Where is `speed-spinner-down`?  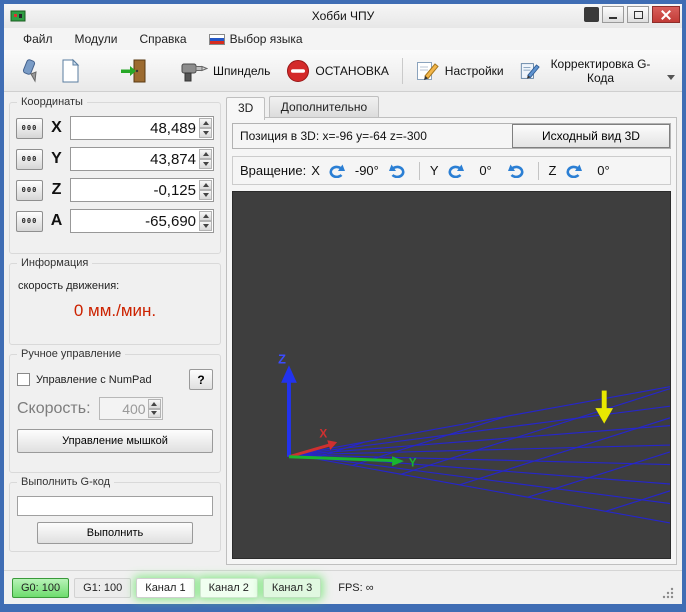 speed-spinner-down is located at coordinates (154, 413).